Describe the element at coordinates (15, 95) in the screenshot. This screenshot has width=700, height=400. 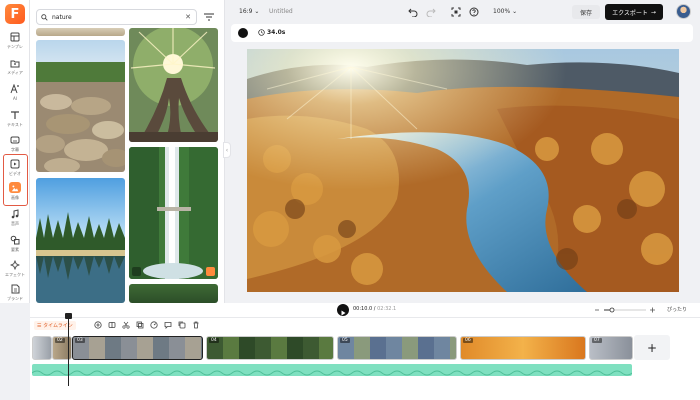
I see `rail-item-ai: AI` at that location.